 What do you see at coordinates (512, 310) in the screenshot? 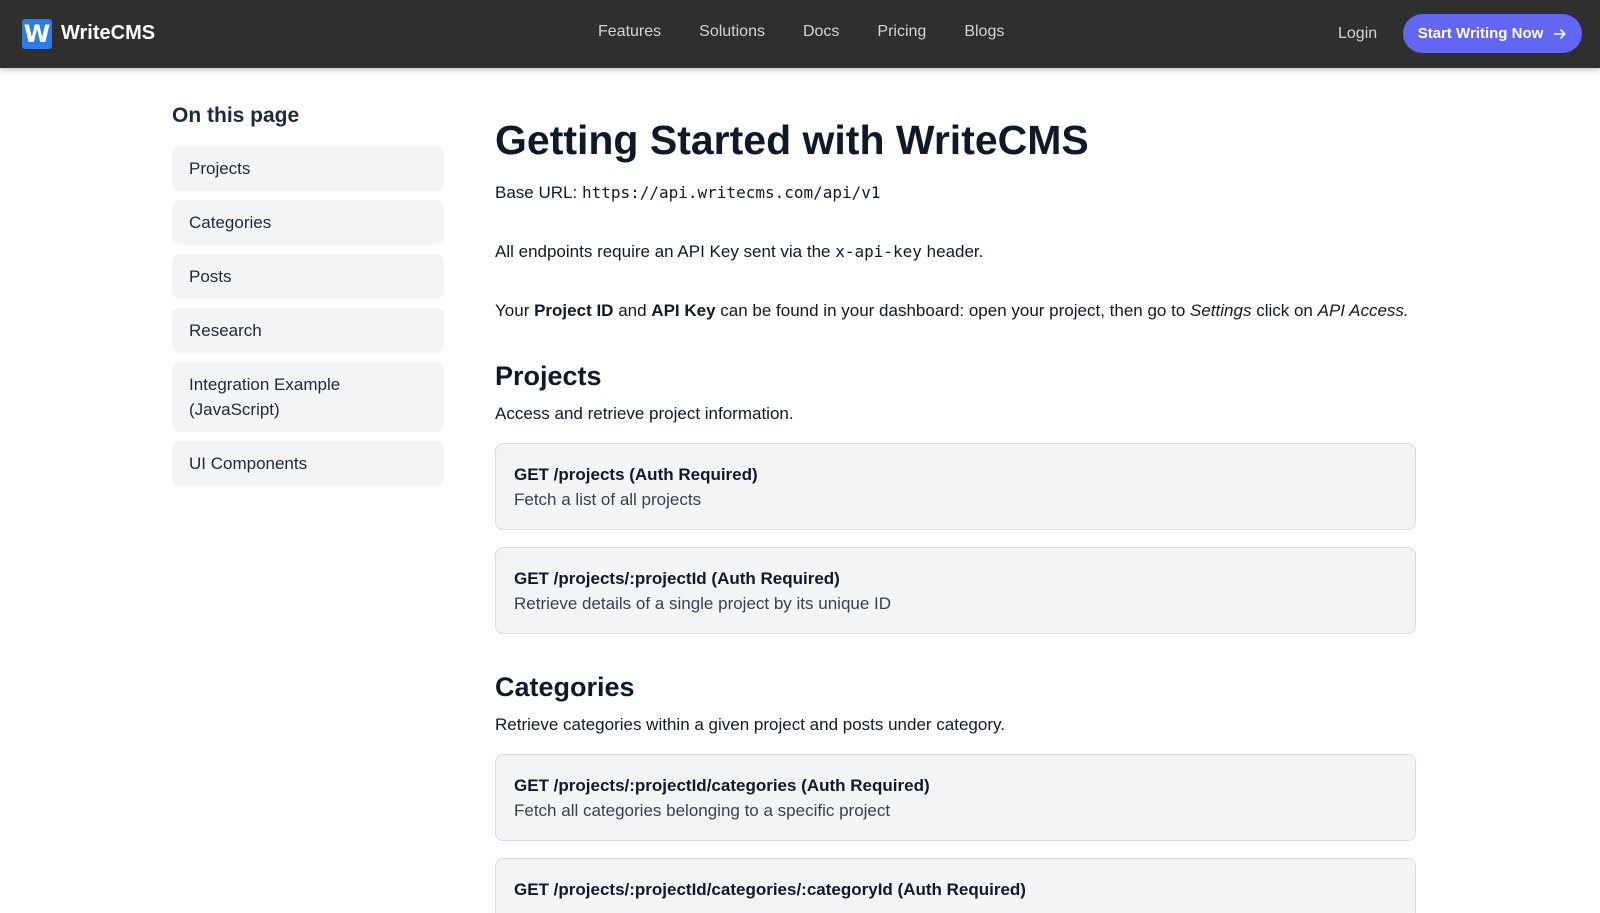
I see `keys-note-your: Your` at bounding box center [512, 310].